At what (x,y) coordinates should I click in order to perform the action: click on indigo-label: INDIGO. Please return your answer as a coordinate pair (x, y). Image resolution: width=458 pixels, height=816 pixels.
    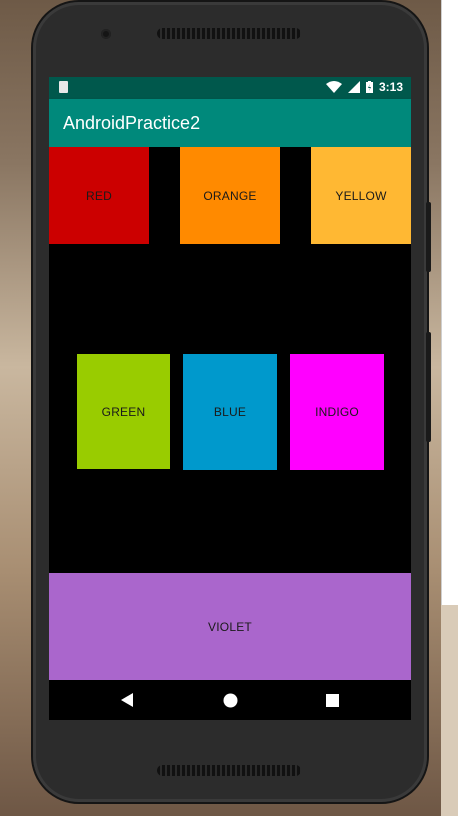
    Looking at the image, I should click on (337, 412).